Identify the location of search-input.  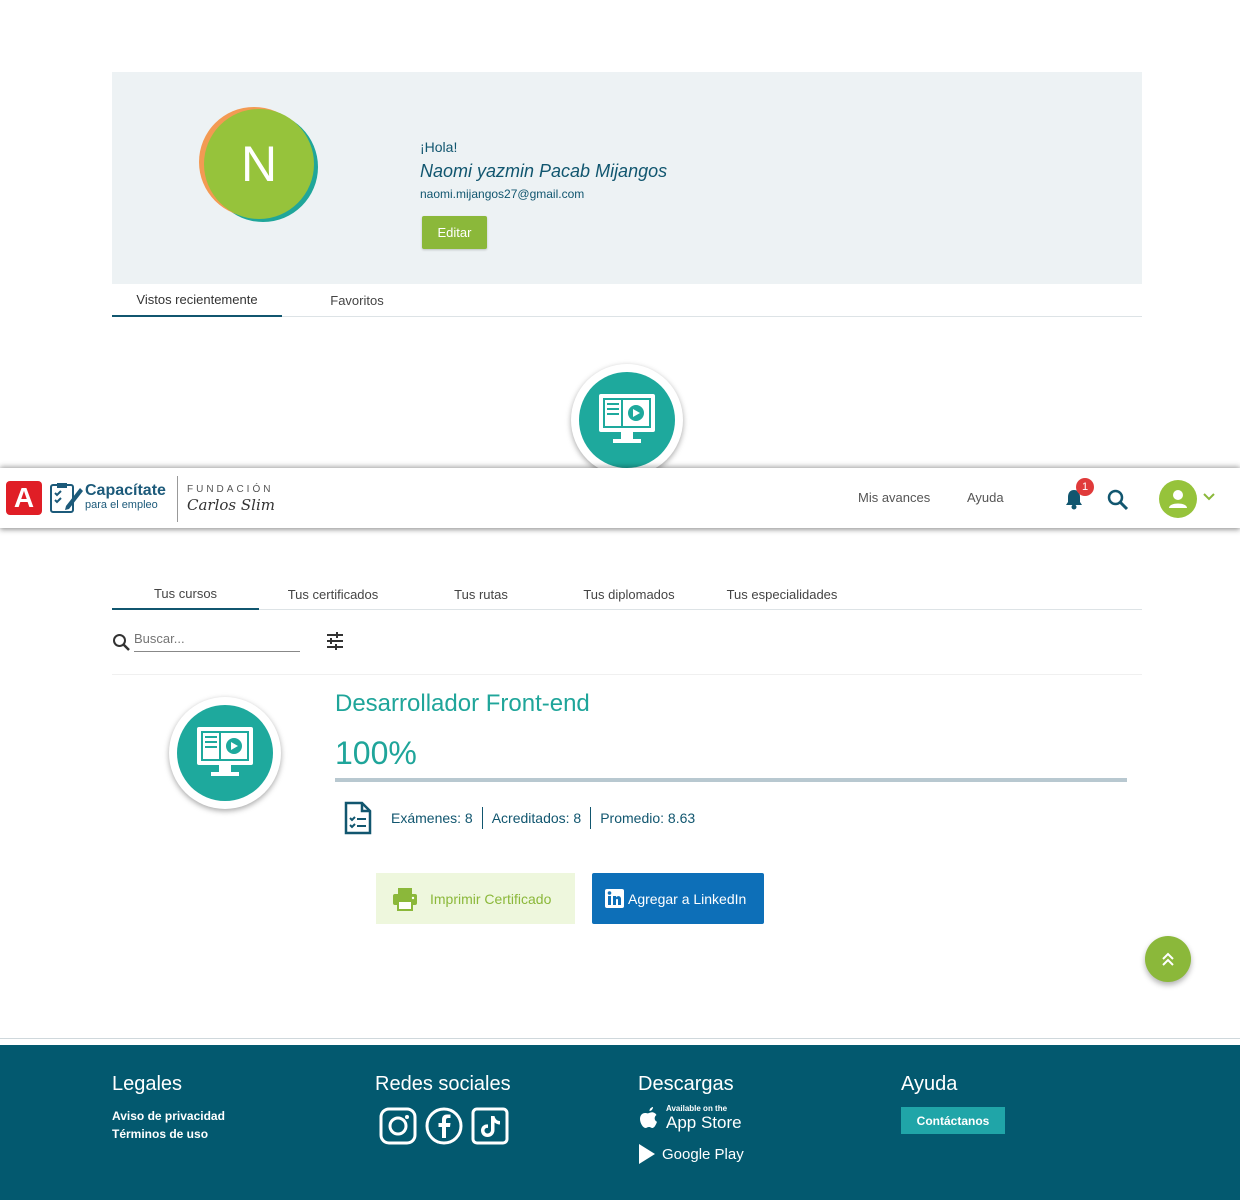
(217, 639).